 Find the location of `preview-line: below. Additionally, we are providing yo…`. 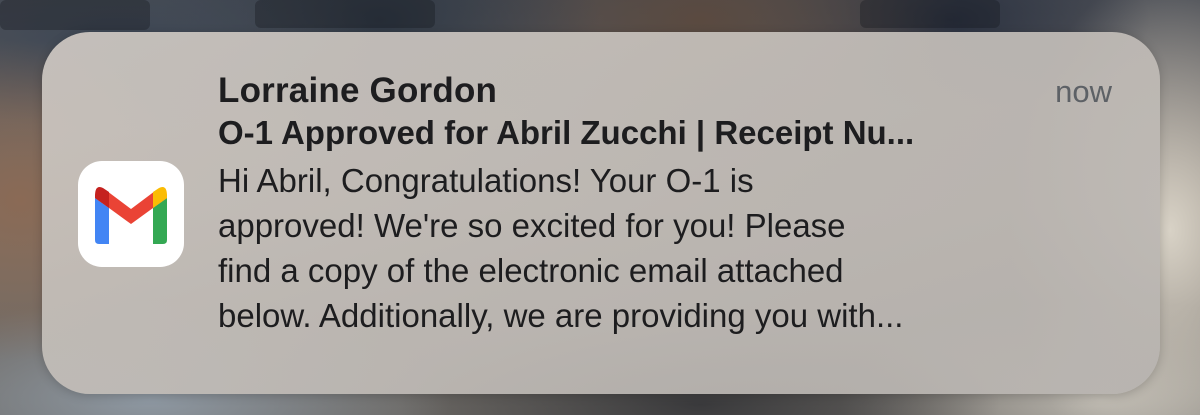

preview-line: below. Additionally, we are providing yo… is located at coordinates (561, 315).